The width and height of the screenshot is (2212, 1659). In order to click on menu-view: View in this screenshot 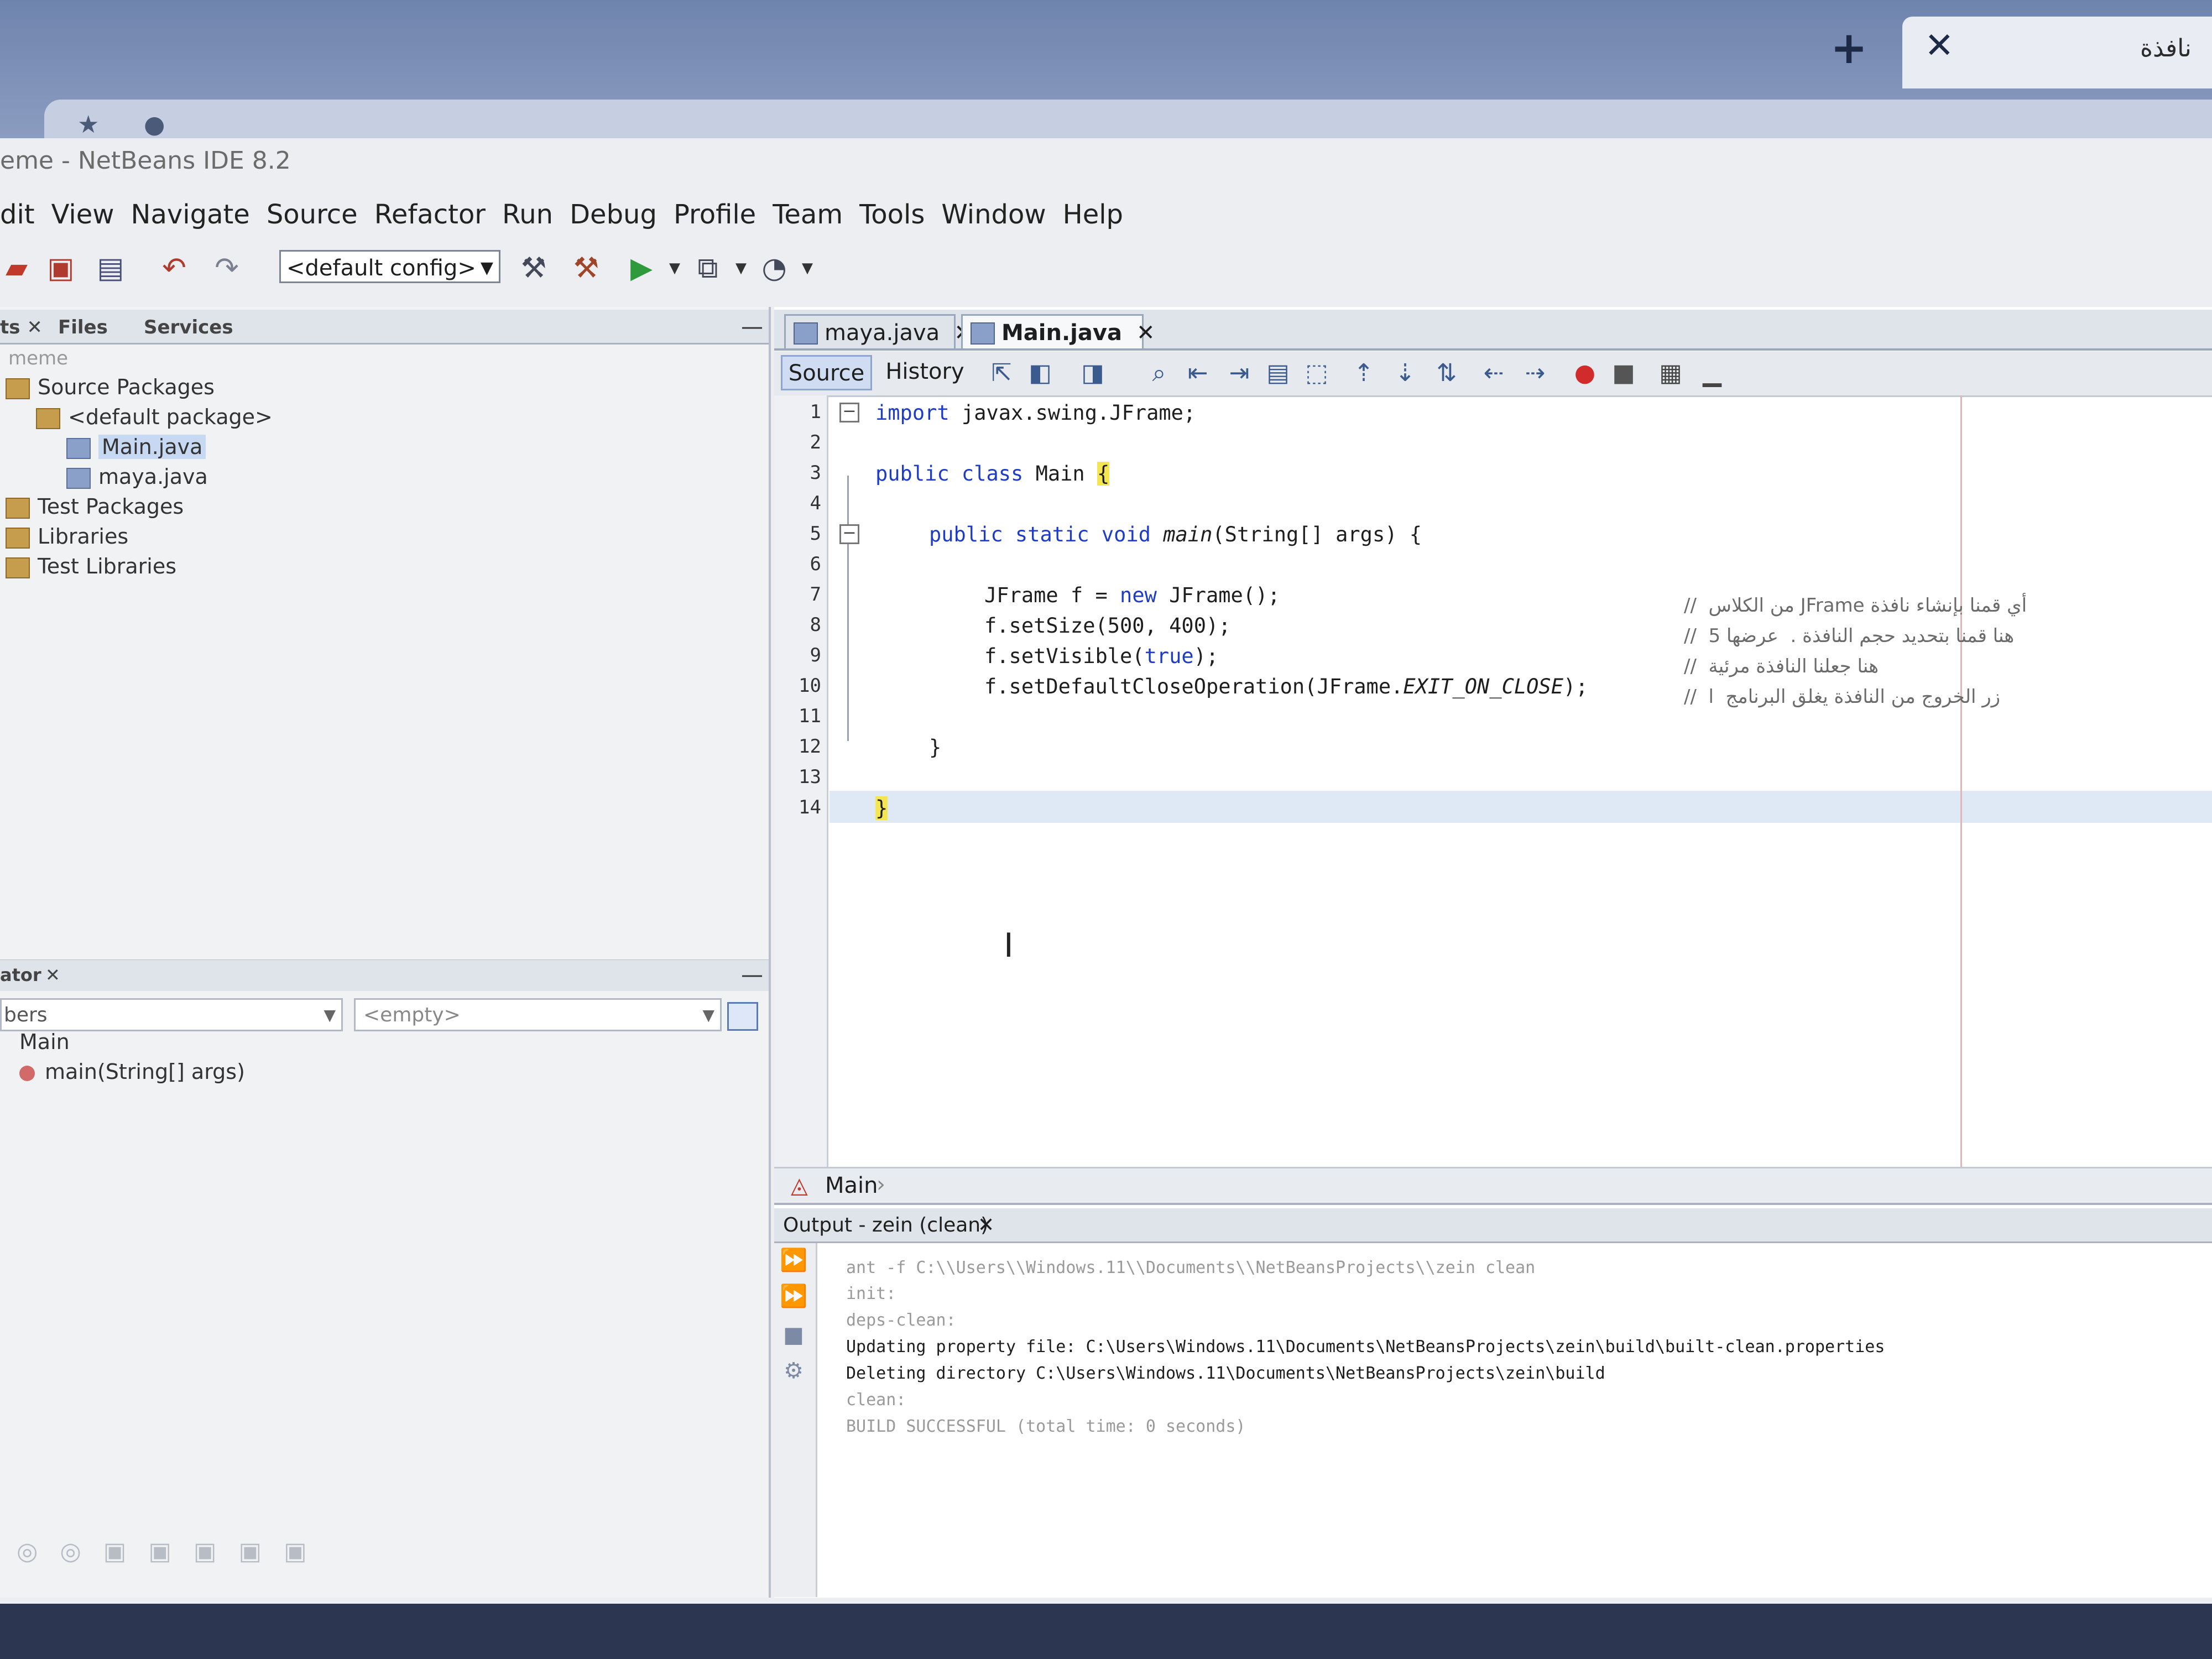, I will do `click(83, 221)`.